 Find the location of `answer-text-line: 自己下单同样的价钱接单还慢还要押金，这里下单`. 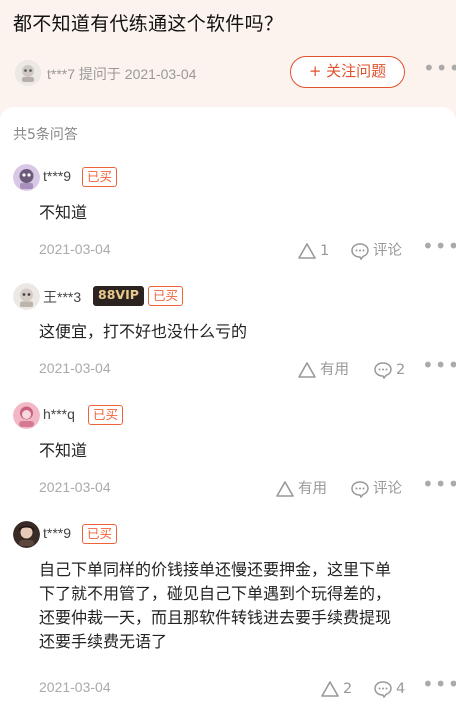

answer-text-line: 自己下单同样的价钱接单还慢还要押金，这里下单 is located at coordinates (215, 569).